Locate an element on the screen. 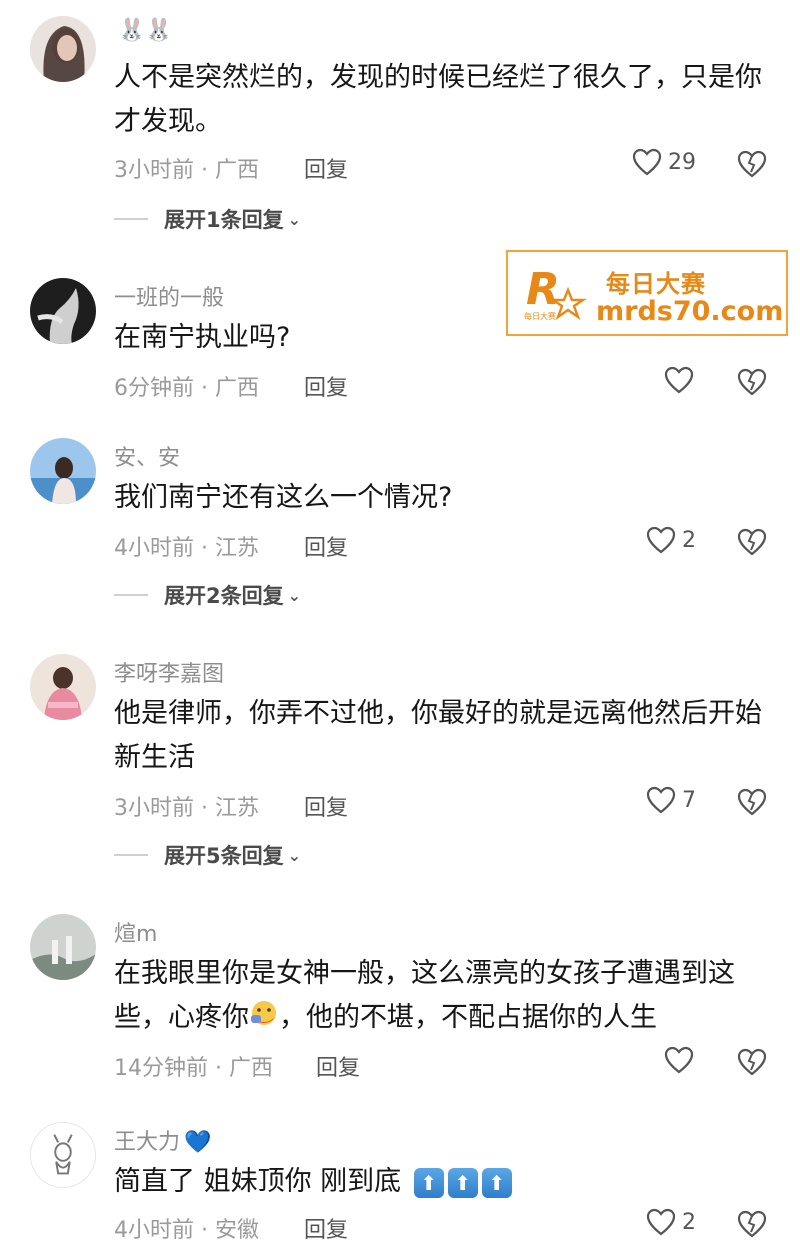 Image resolution: width=800 pixels, height=1250 pixels. comment-meta: 4小时前 · 江苏 is located at coordinates (186, 548).